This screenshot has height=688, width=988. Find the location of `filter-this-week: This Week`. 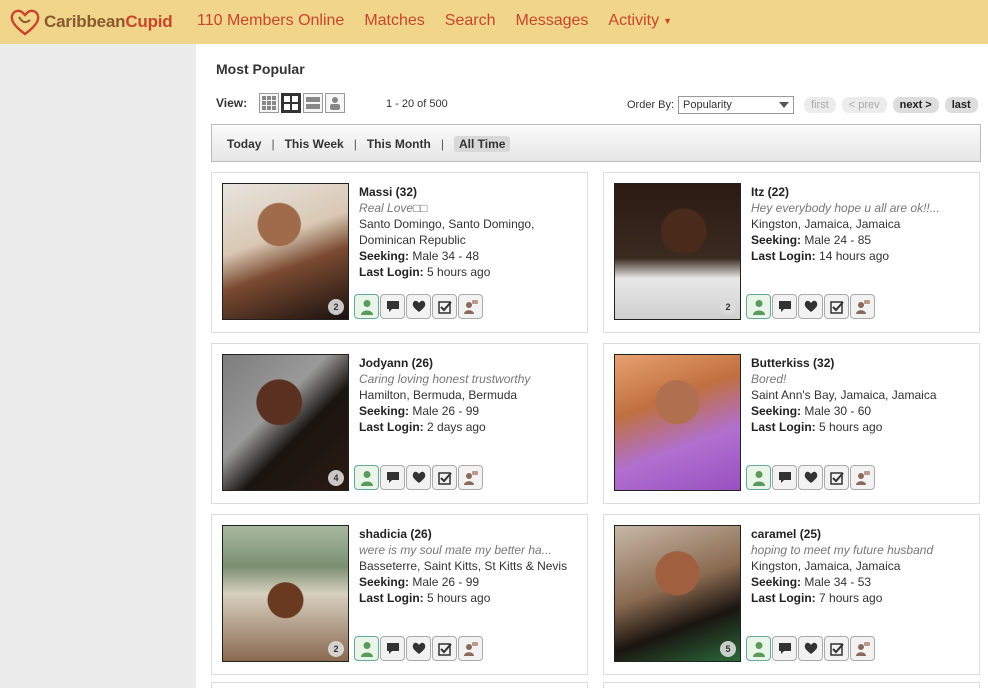

filter-this-week: This Week is located at coordinates (314, 144).